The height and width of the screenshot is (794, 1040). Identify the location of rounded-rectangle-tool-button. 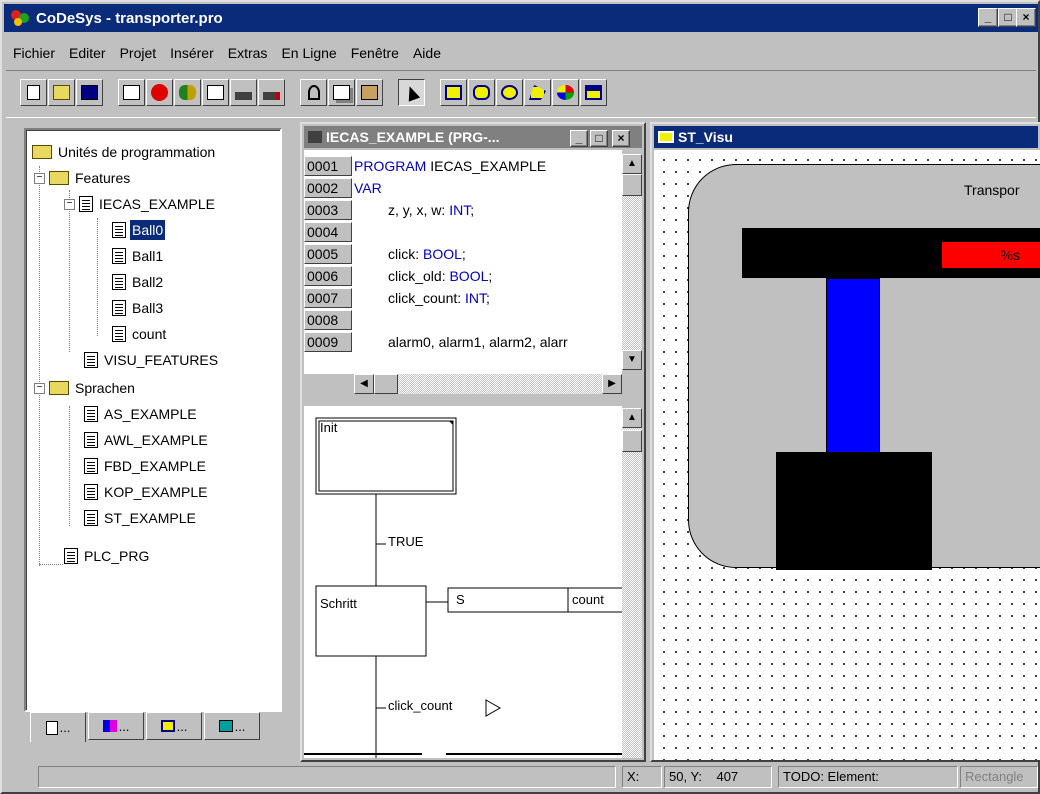
(481, 92).